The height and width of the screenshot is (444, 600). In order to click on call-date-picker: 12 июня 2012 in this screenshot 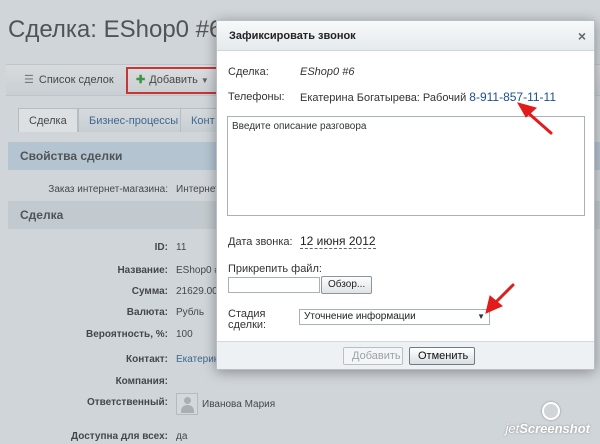, I will do `click(338, 241)`.